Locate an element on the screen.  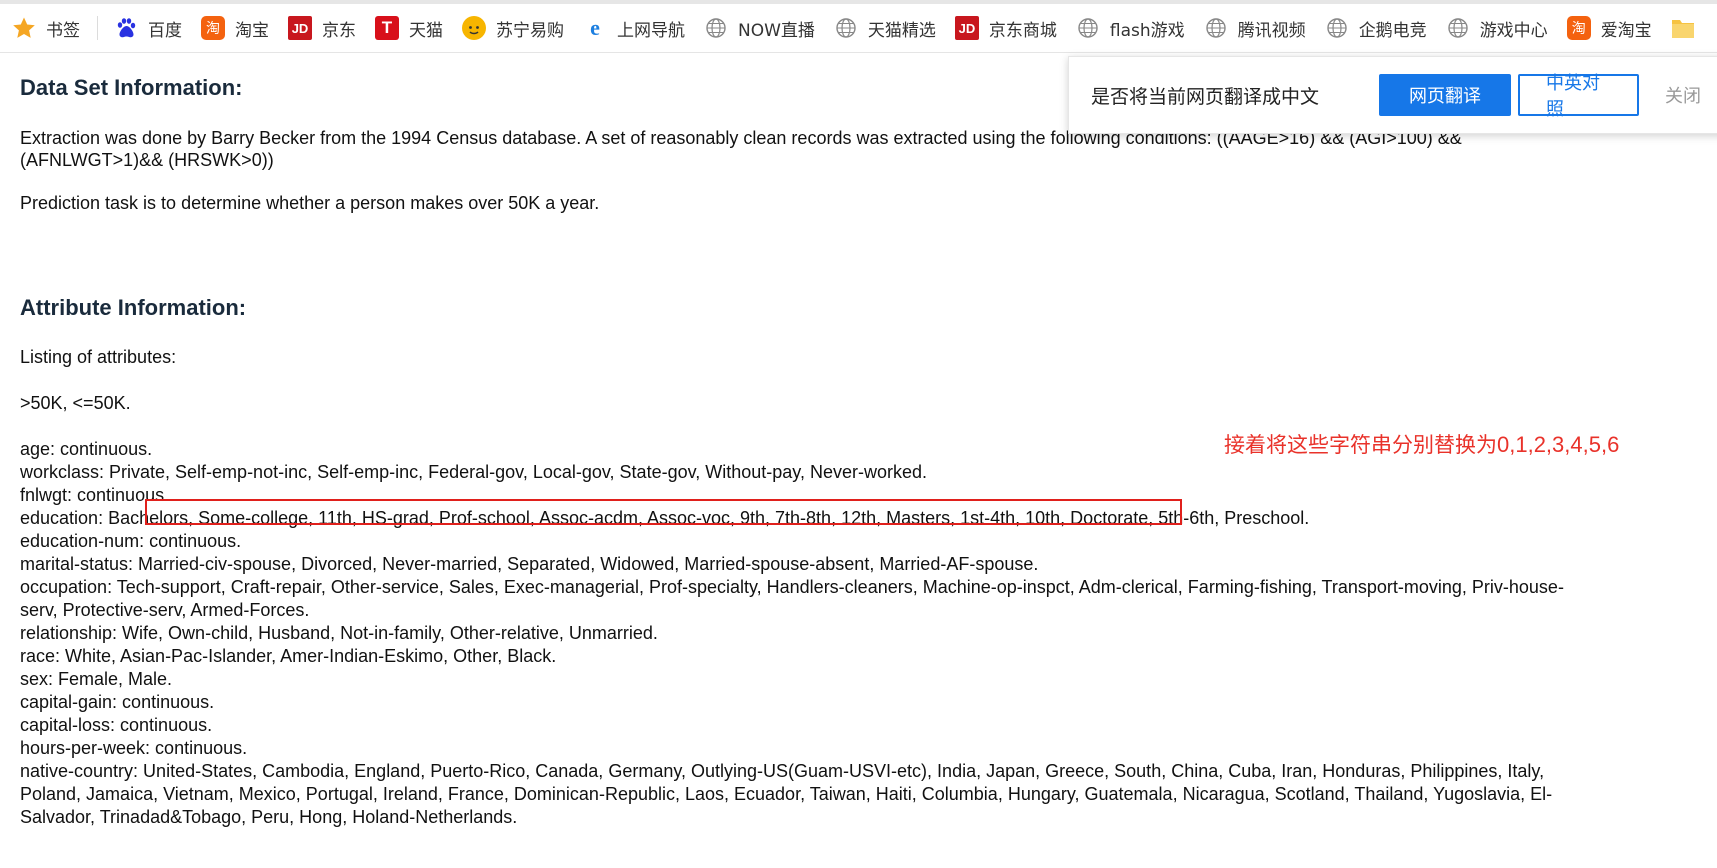
bookmark-item-tmall: T 天猫 is located at coordinates (406, 28).